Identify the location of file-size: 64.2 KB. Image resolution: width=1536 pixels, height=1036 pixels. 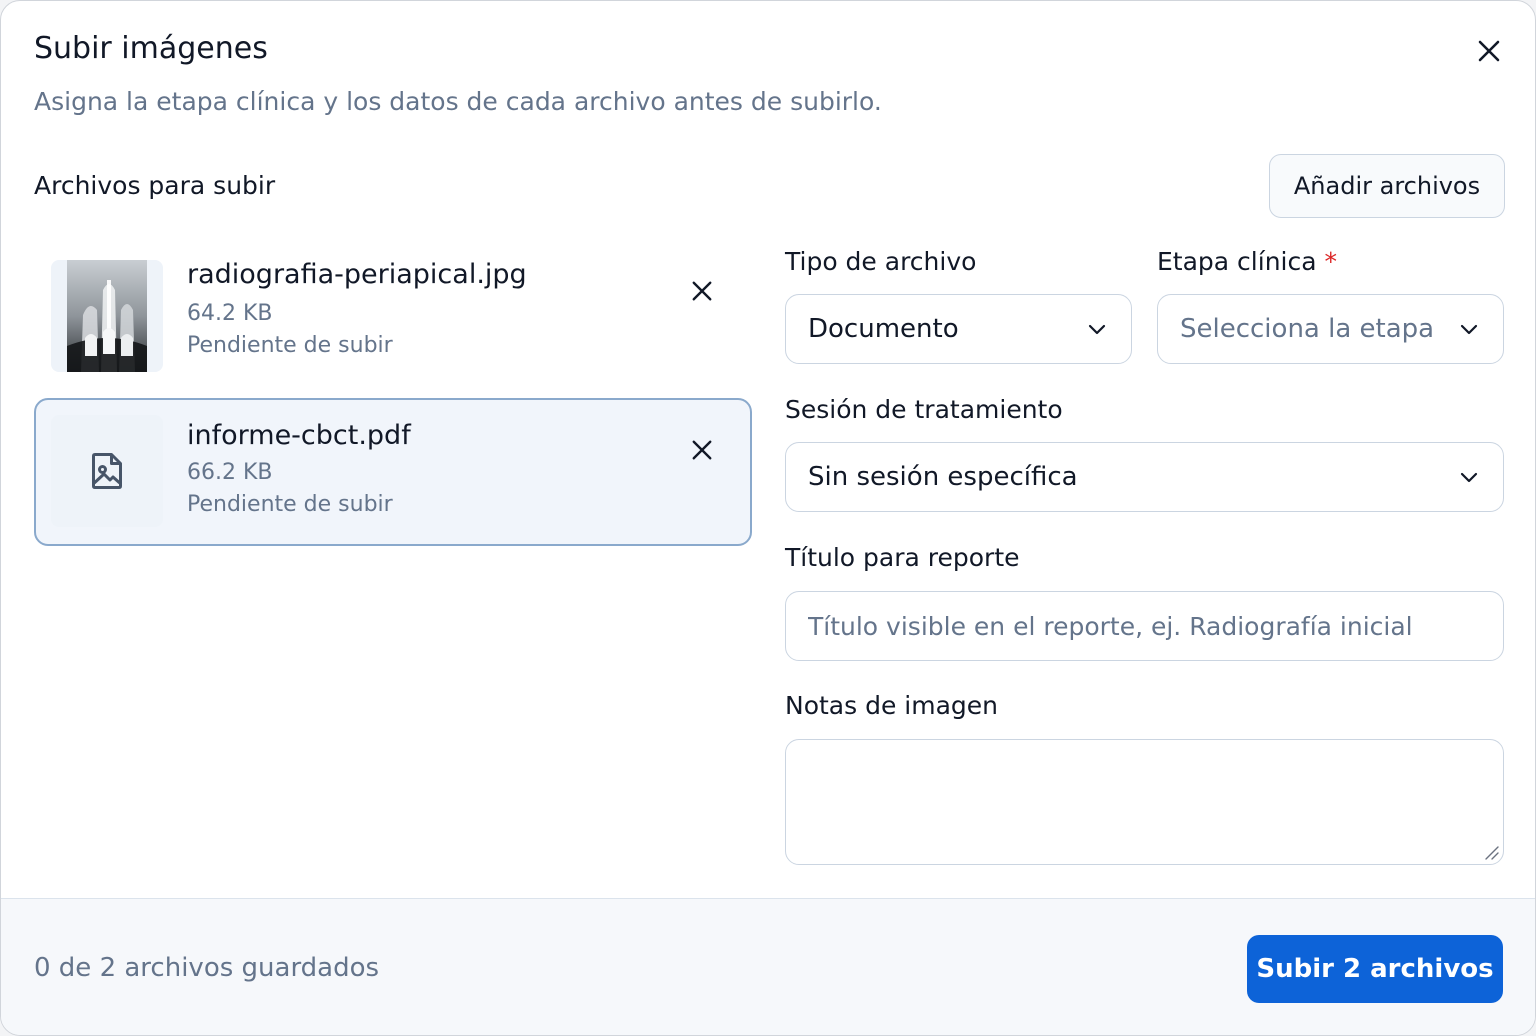
(230, 313).